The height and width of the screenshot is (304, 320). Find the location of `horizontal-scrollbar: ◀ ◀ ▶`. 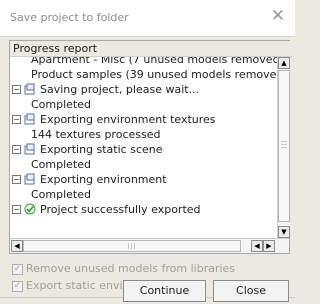

horizontal-scrollbar: ◀ ◀ ▶ is located at coordinates (149, 245).